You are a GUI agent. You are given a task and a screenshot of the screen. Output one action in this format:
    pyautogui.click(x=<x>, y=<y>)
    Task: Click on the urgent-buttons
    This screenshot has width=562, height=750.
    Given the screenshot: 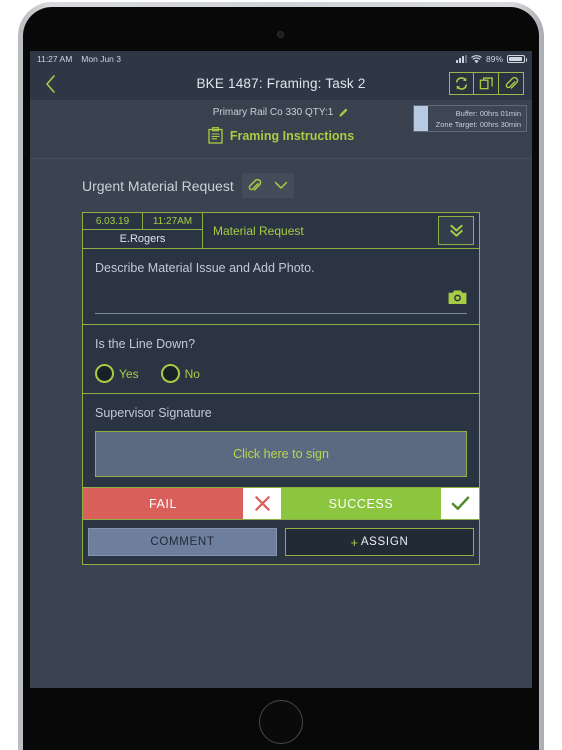 What is the action you would take?
    pyautogui.click(x=267, y=185)
    